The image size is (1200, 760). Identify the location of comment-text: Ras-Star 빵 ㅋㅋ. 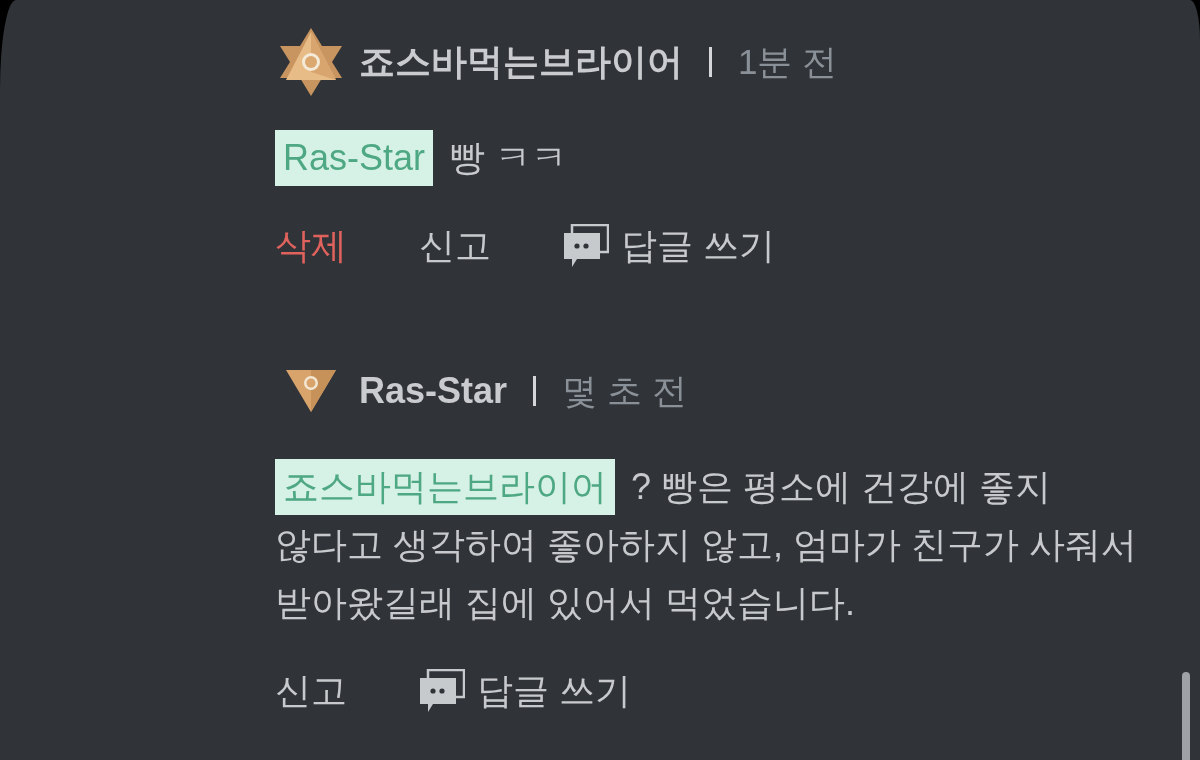
(715, 158).